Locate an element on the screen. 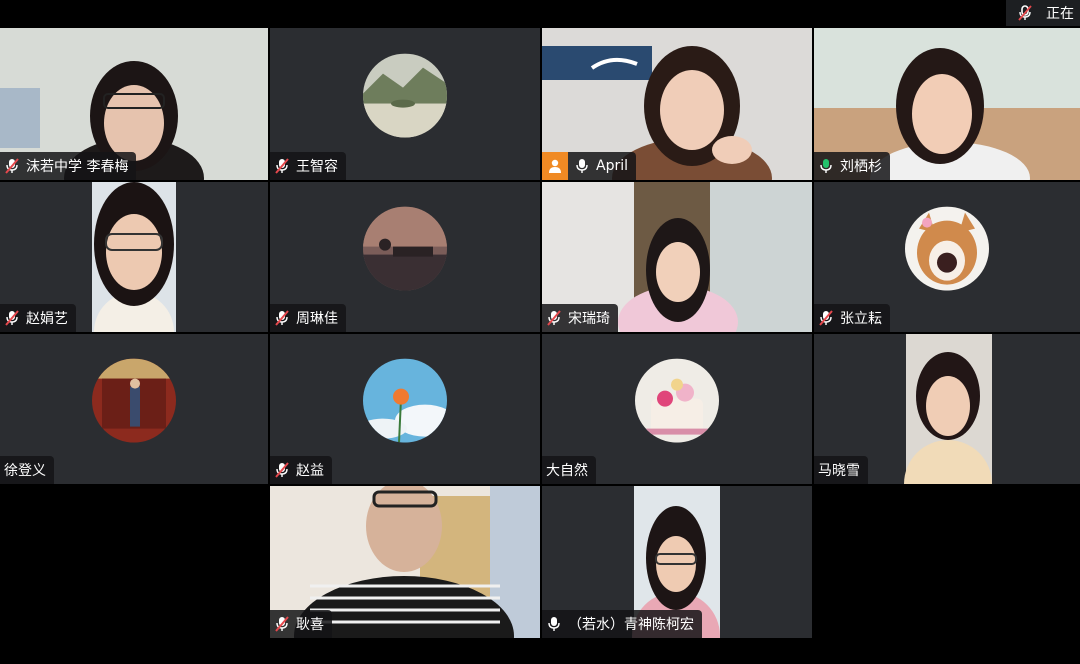  participant-name: 周琳佳 is located at coordinates (317, 319).